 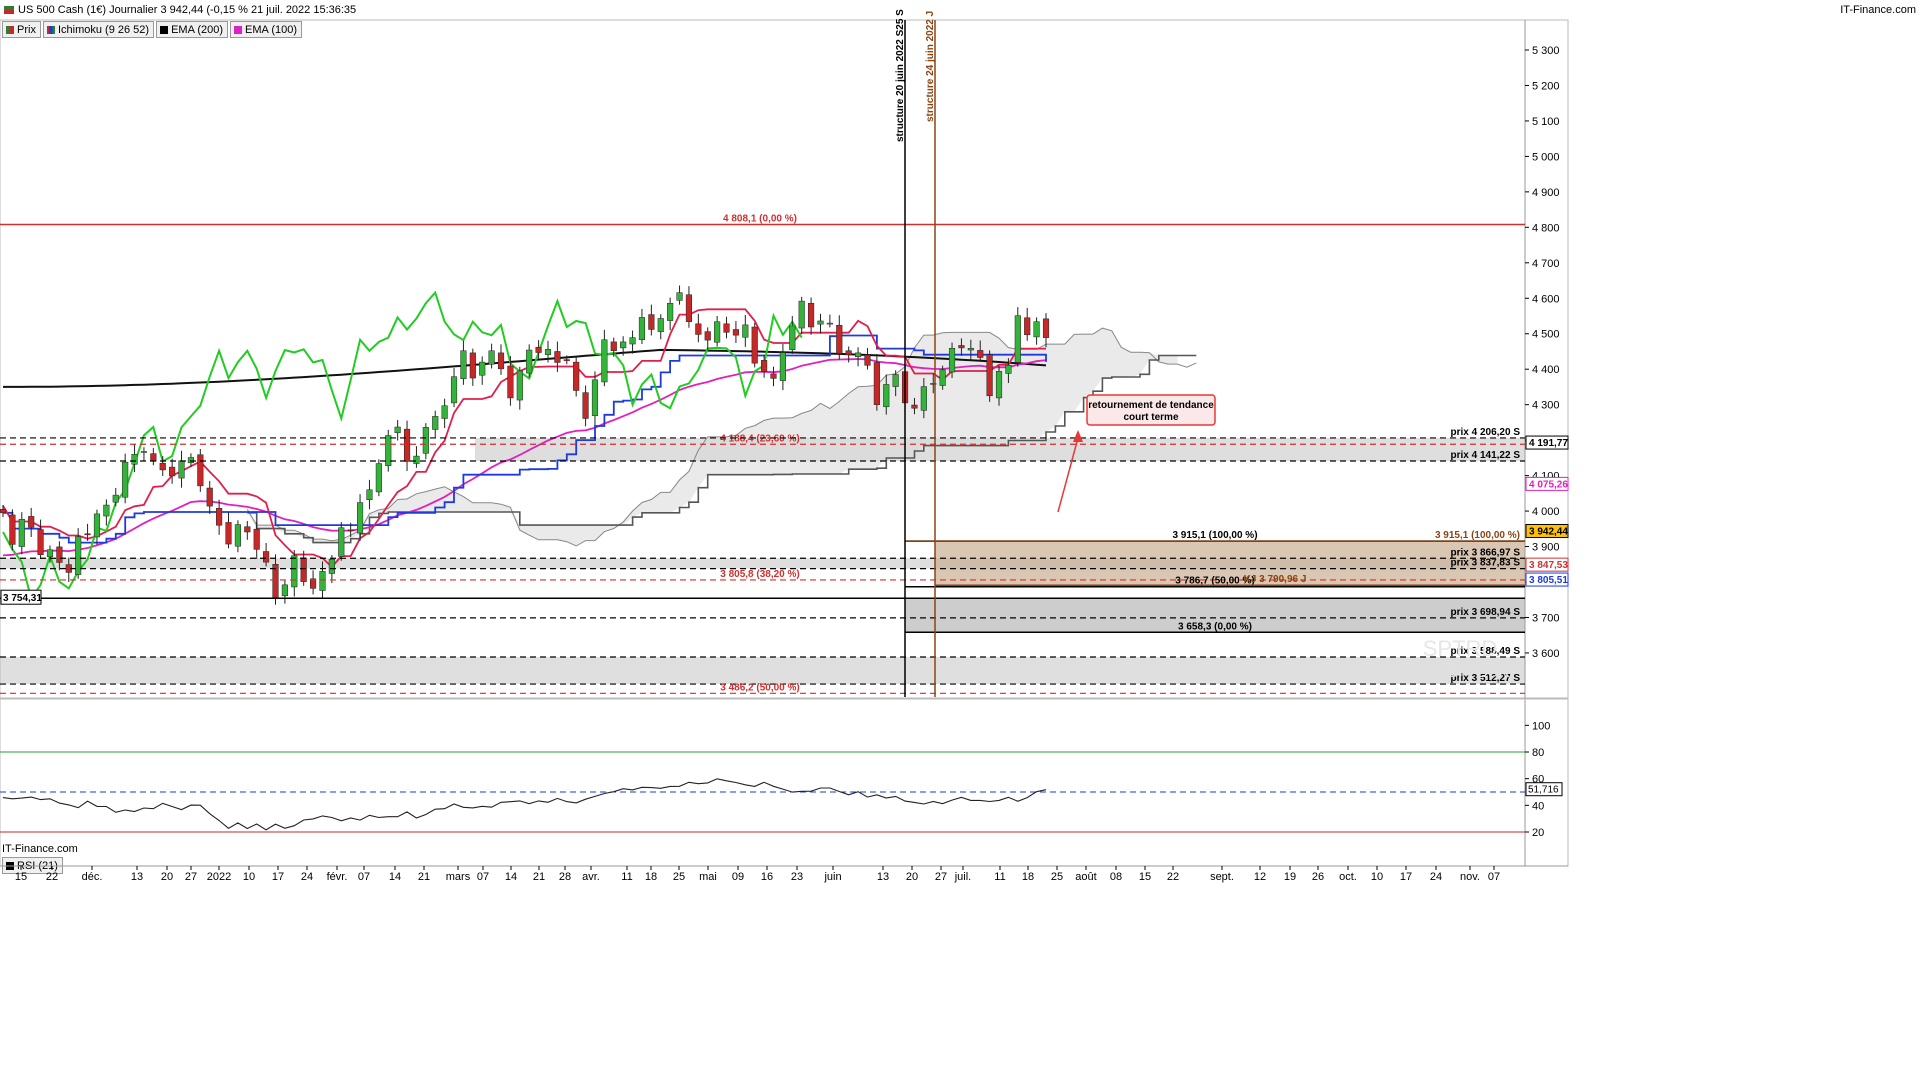 I want to click on x-tick-label: avr., so click(x=591, y=877).